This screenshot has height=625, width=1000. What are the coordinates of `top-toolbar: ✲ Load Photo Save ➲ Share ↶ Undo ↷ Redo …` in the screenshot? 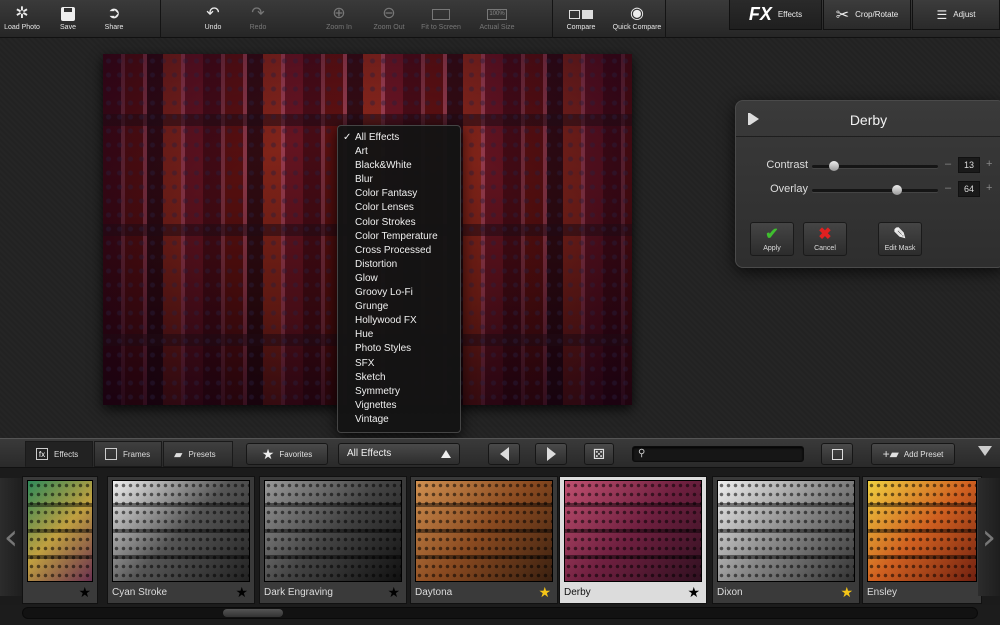 It's located at (500, 19).